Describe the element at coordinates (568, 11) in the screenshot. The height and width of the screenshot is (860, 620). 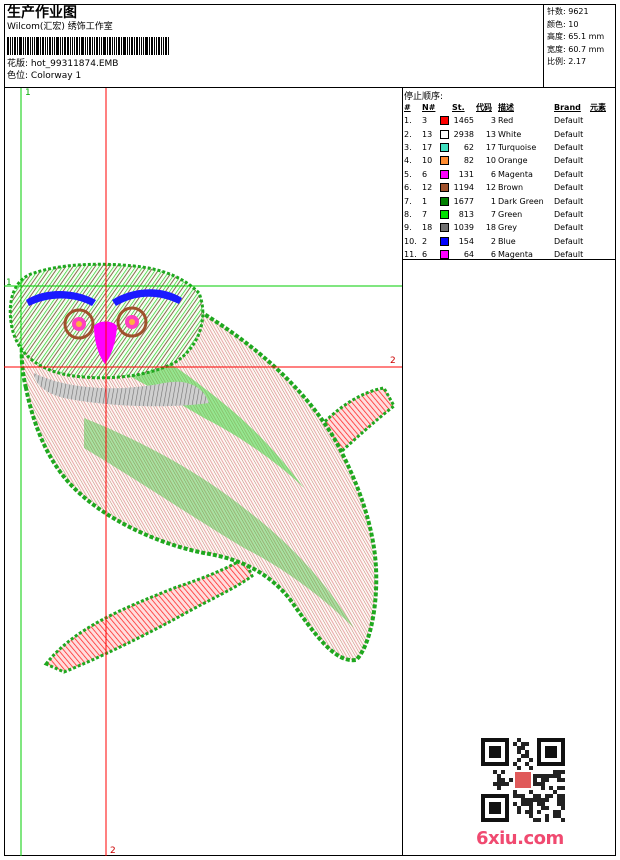
I see `stat-stitches: 针数: 9621` at that location.